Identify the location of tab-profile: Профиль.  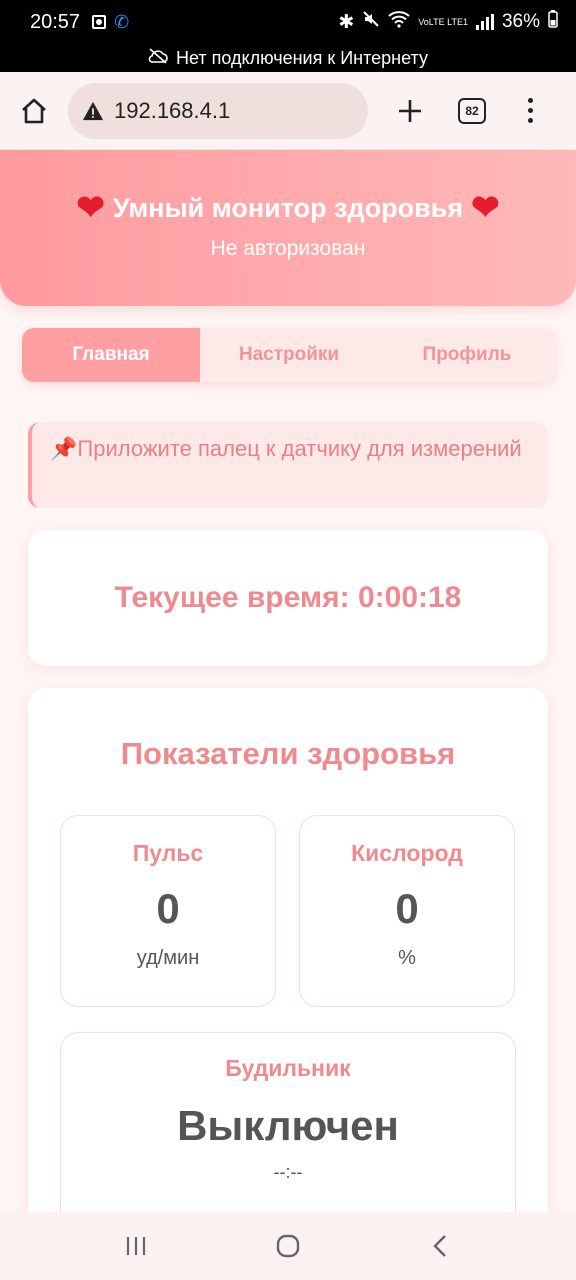
(467, 355).